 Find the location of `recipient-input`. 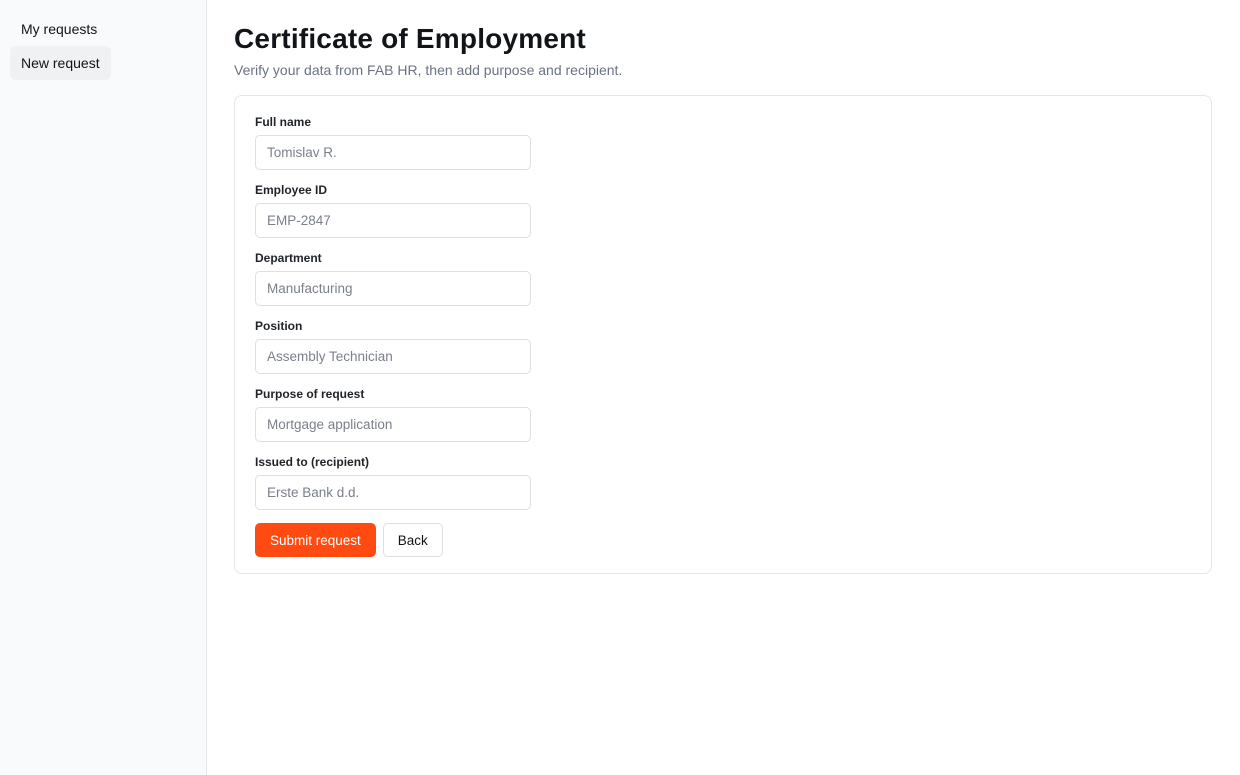

recipient-input is located at coordinates (393, 492).